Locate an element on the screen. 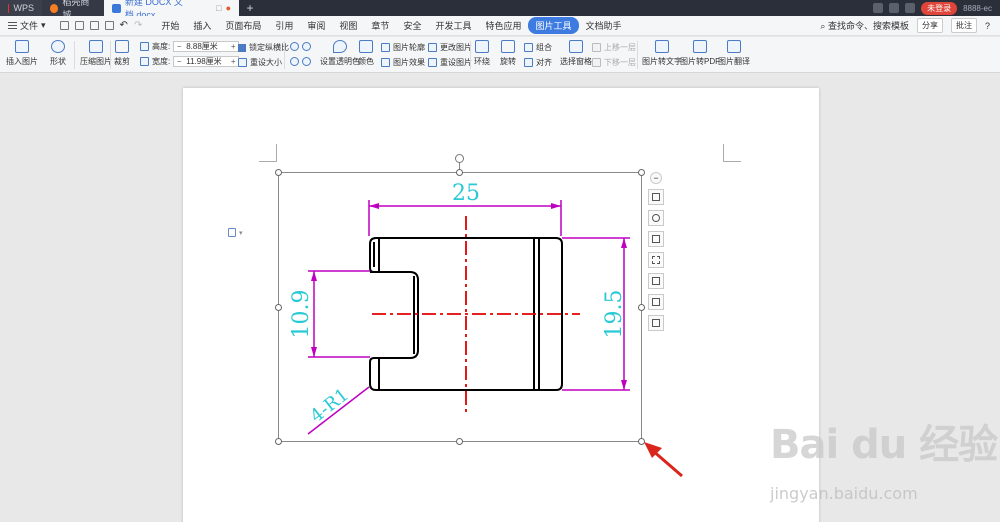 This screenshot has width=1000, height=522. crop-button: 裁剪 is located at coordinates (122, 53).